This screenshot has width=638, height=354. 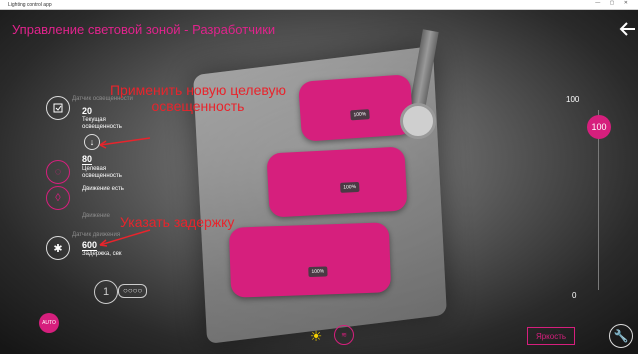 I want to click on illum-sensor-icon, so click(x=58, y=108).